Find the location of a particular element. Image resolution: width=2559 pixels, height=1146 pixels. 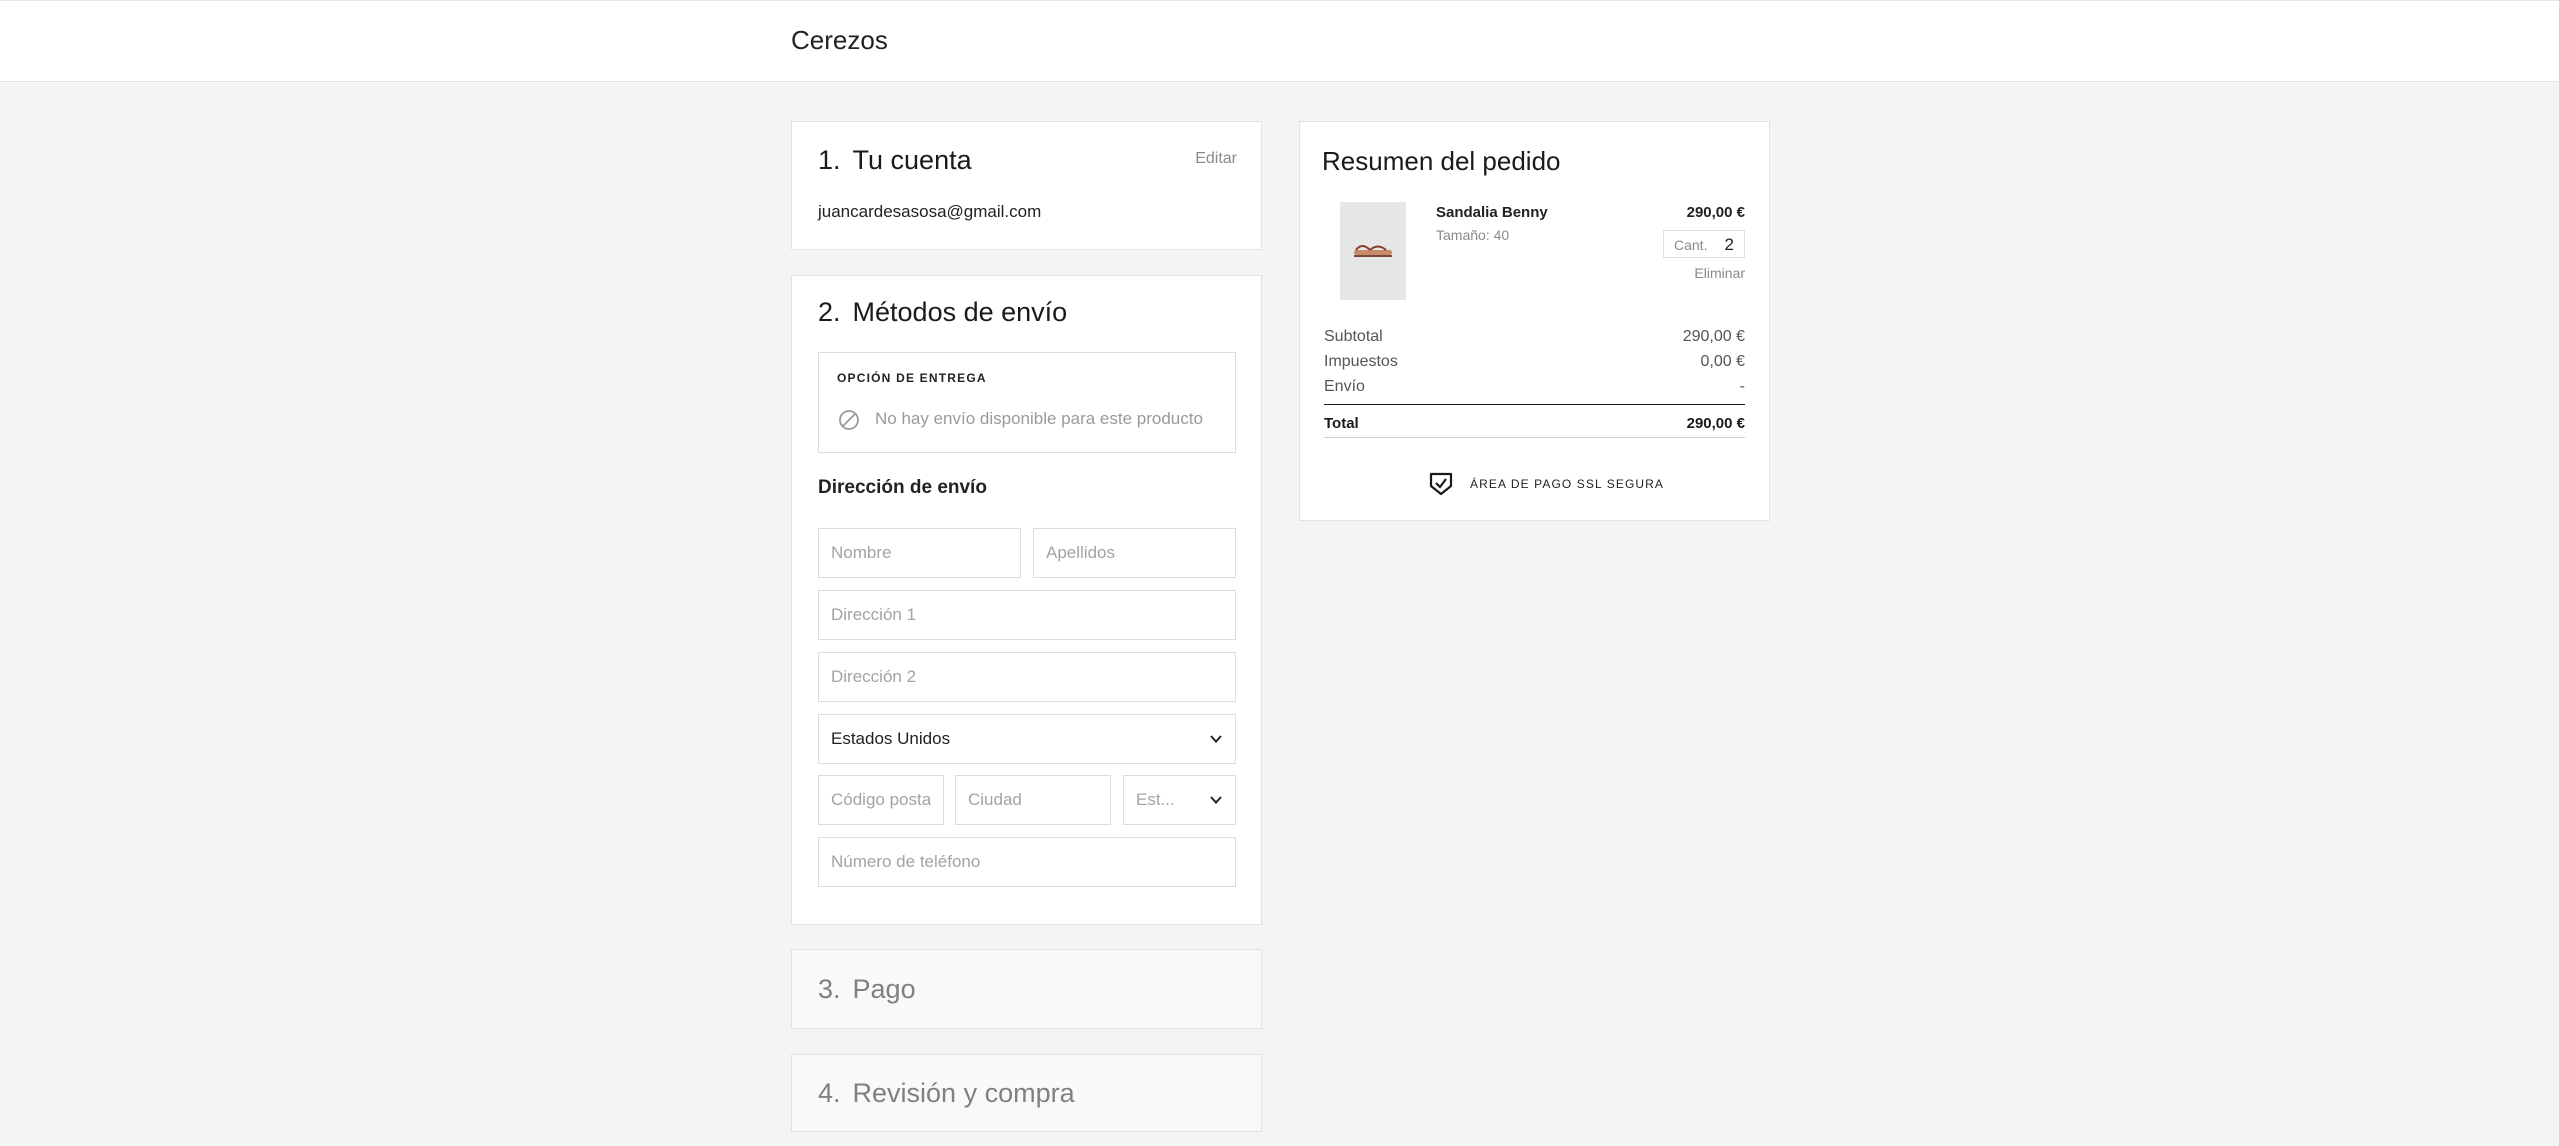

step-number: 4. is located at coordinates (829, 1093).